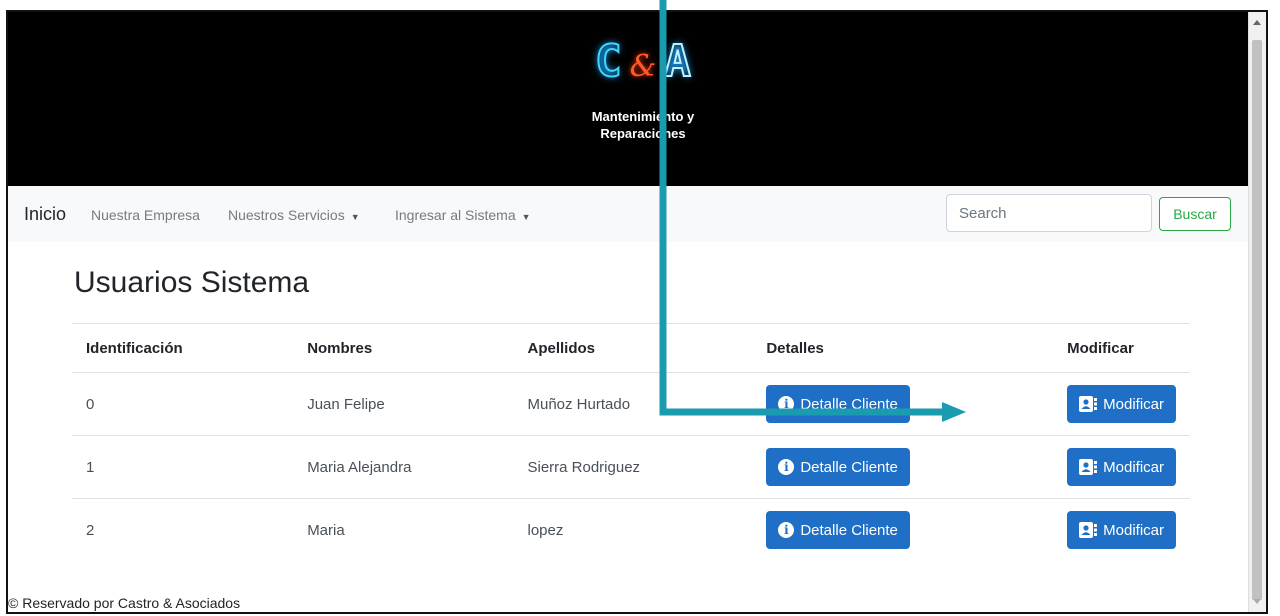 The image size is (1280, 616). Describe the element at coordinates (403, 529) in the screenshot. I see `cell-nombres: Maria` at that location.